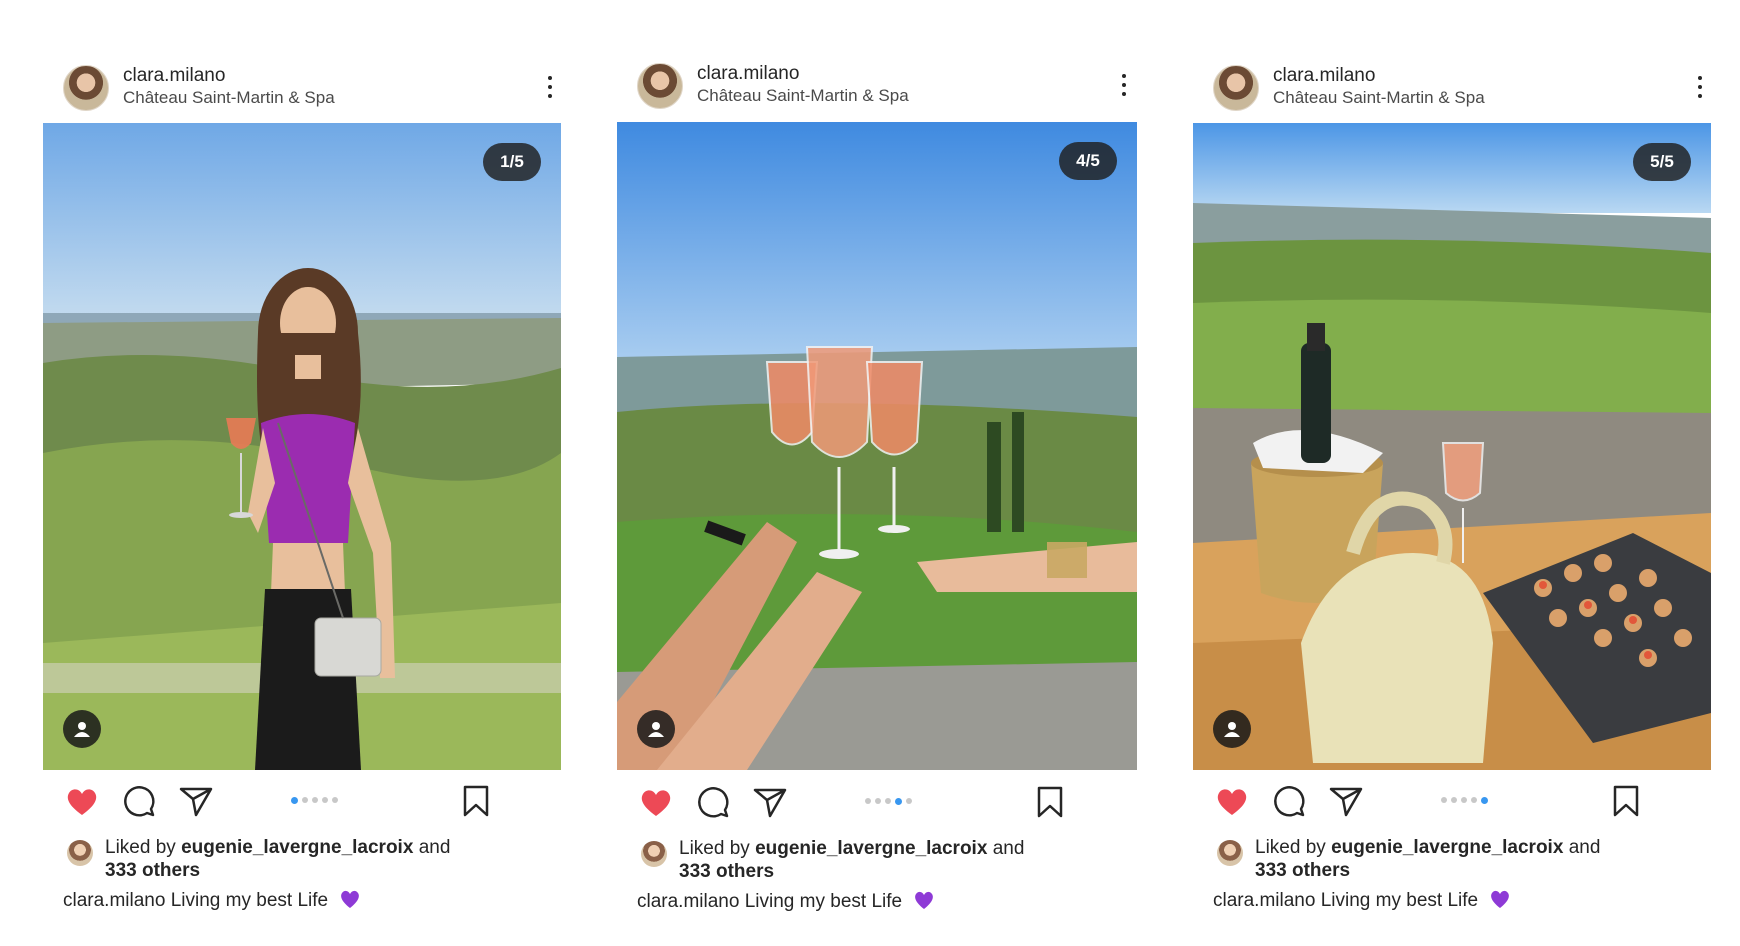  What do you see at coordinates (1088, 161) in the screenshot?
I see `carousel-counter: 4/5` at bounding box center [1088, 161].